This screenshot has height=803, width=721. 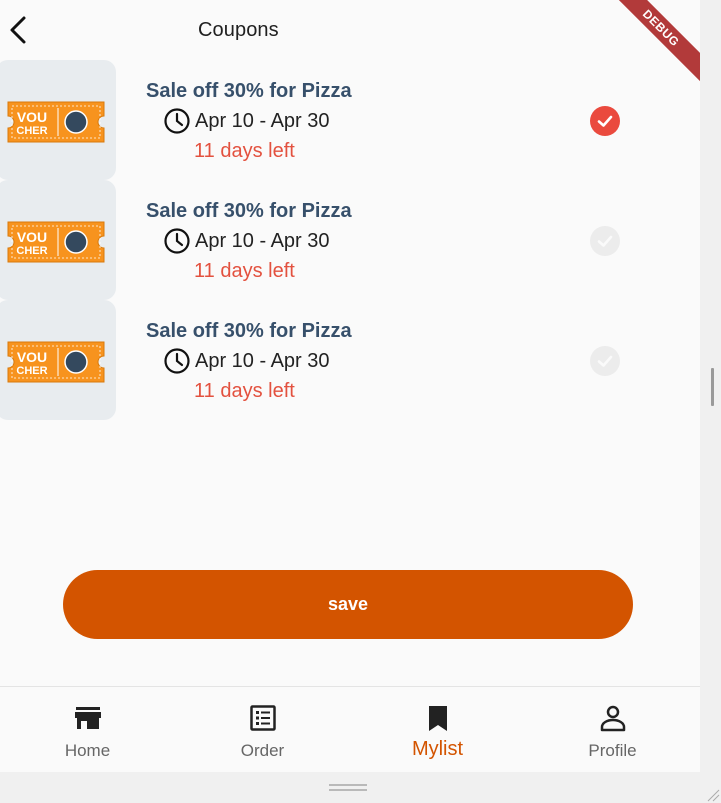 I want to click on nav-item-profile: Profile, so click(x=612, y=729).